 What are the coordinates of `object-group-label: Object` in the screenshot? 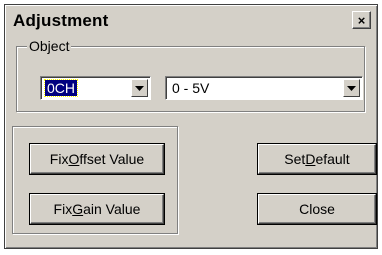 It's located at (49, 46).